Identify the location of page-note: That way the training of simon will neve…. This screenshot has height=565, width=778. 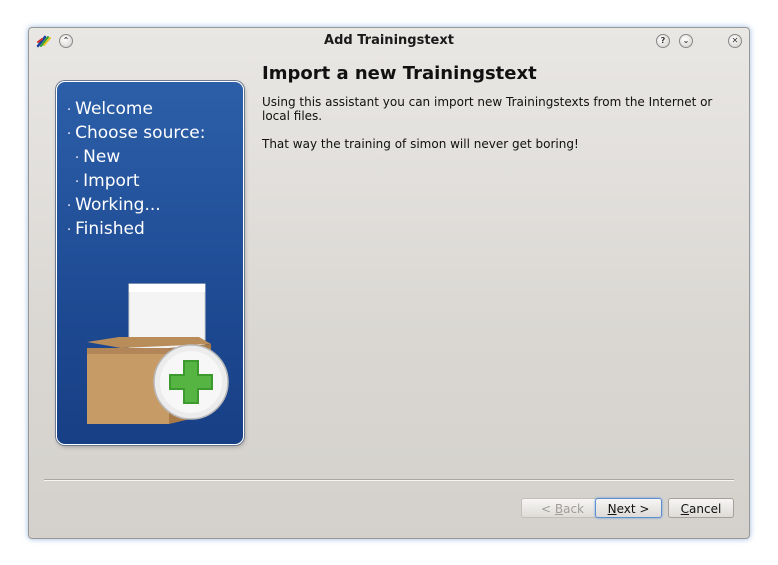
(420, 144).